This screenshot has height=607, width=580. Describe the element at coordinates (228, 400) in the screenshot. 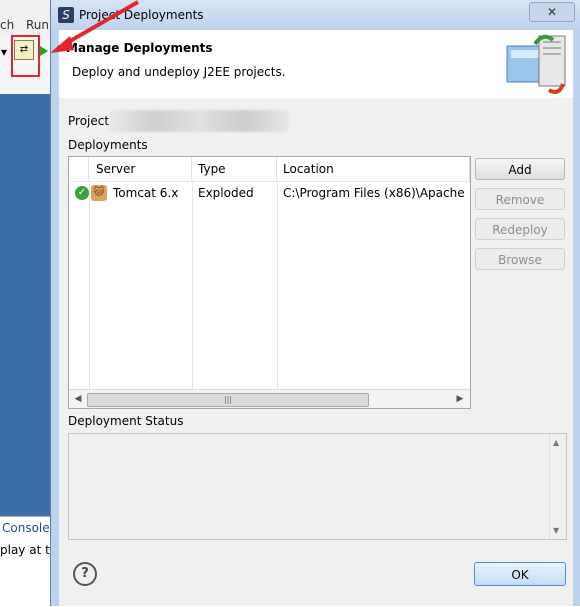

I see `scroll-thumb: |||` at that location.